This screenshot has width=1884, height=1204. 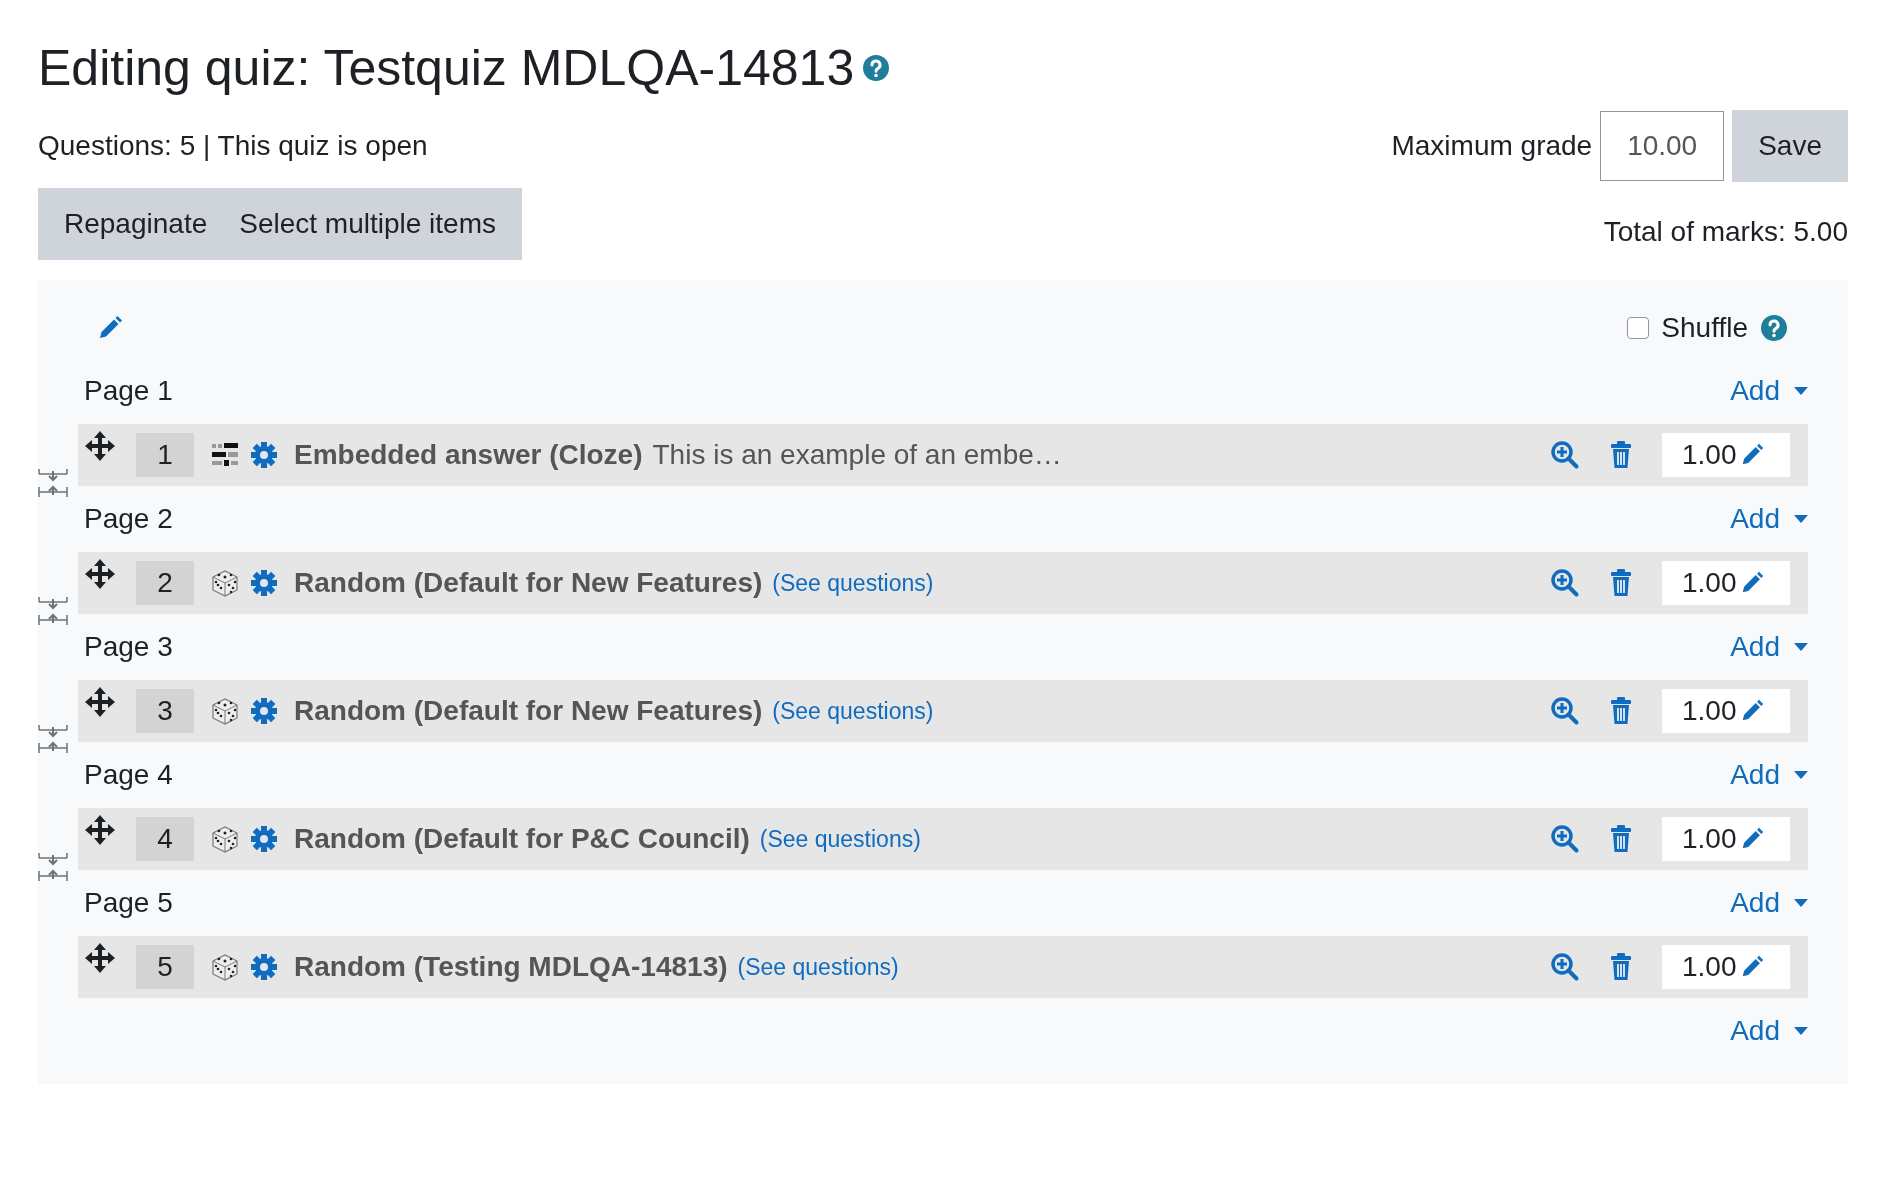 I want to click on page-label: Page 2, so click(x=128, y=519).